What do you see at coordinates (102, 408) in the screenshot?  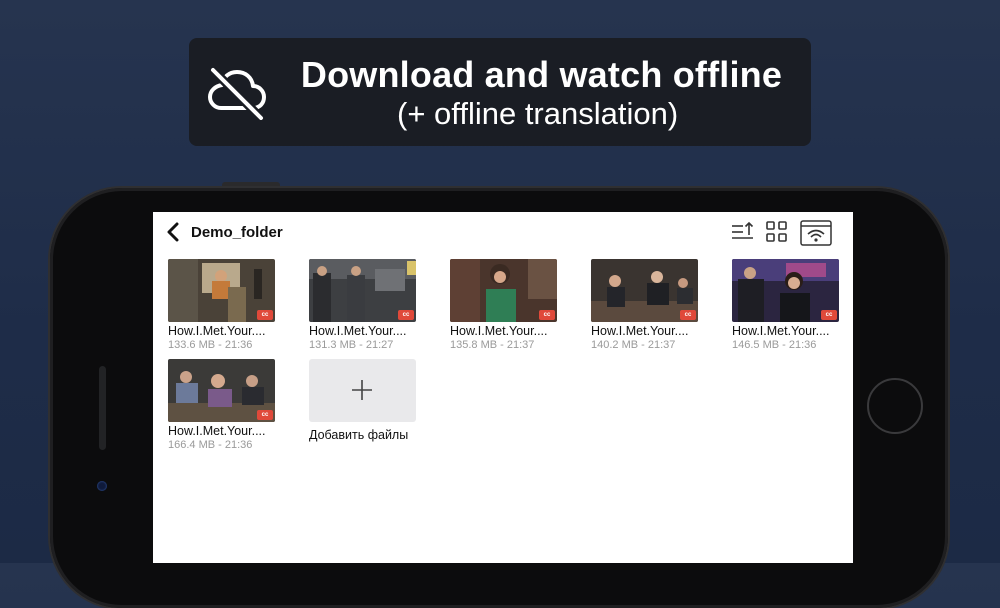 I see `phone-speaker` at bounding box center [102, 408].